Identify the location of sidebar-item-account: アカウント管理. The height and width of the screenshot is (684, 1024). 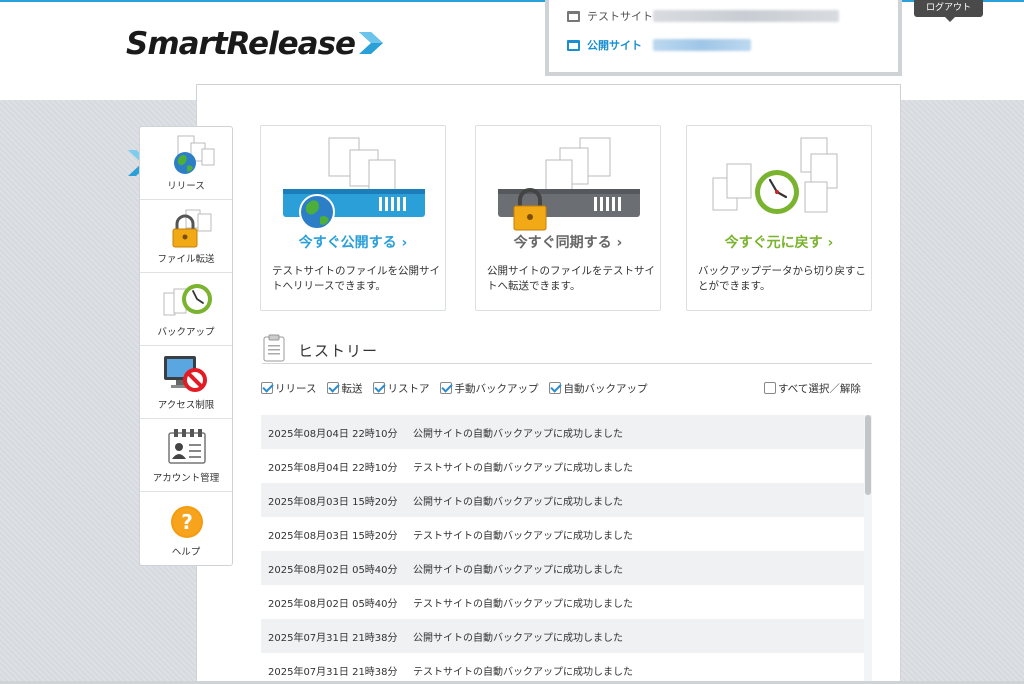
(186, 455).